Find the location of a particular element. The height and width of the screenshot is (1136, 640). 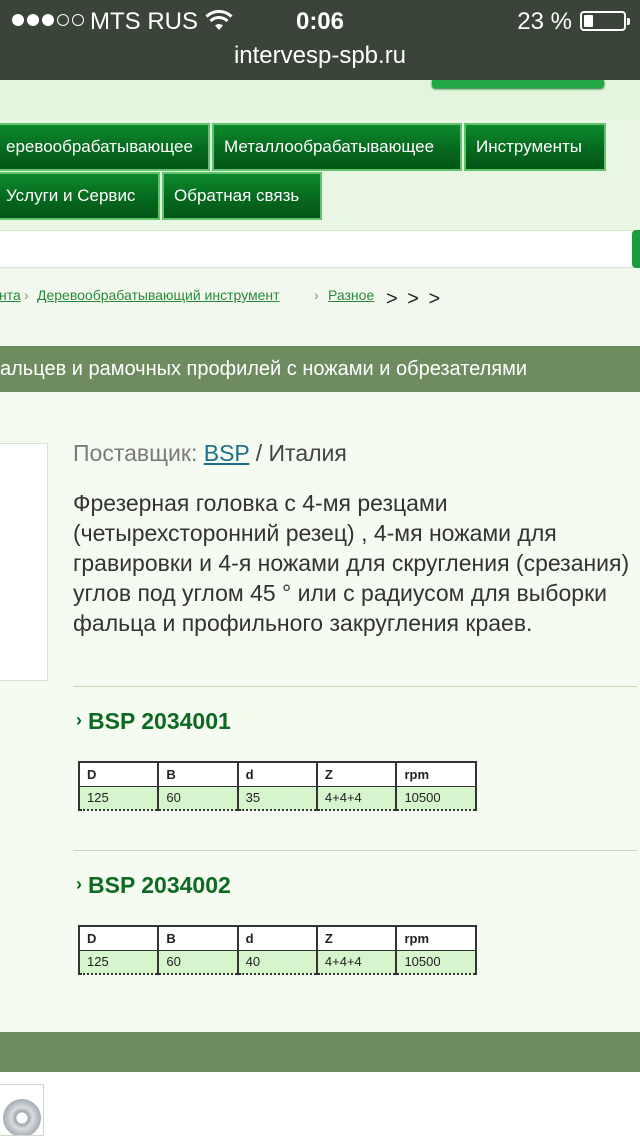

product-heading-1: › BSP 2034001 is located at coordinates (153, 721).